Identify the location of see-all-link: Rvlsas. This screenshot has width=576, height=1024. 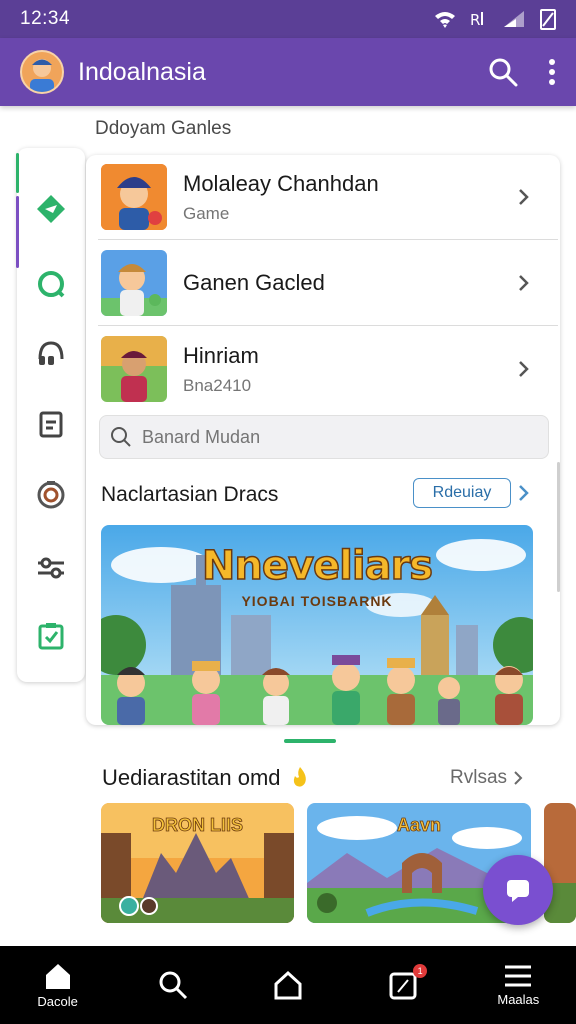
(486, 778).